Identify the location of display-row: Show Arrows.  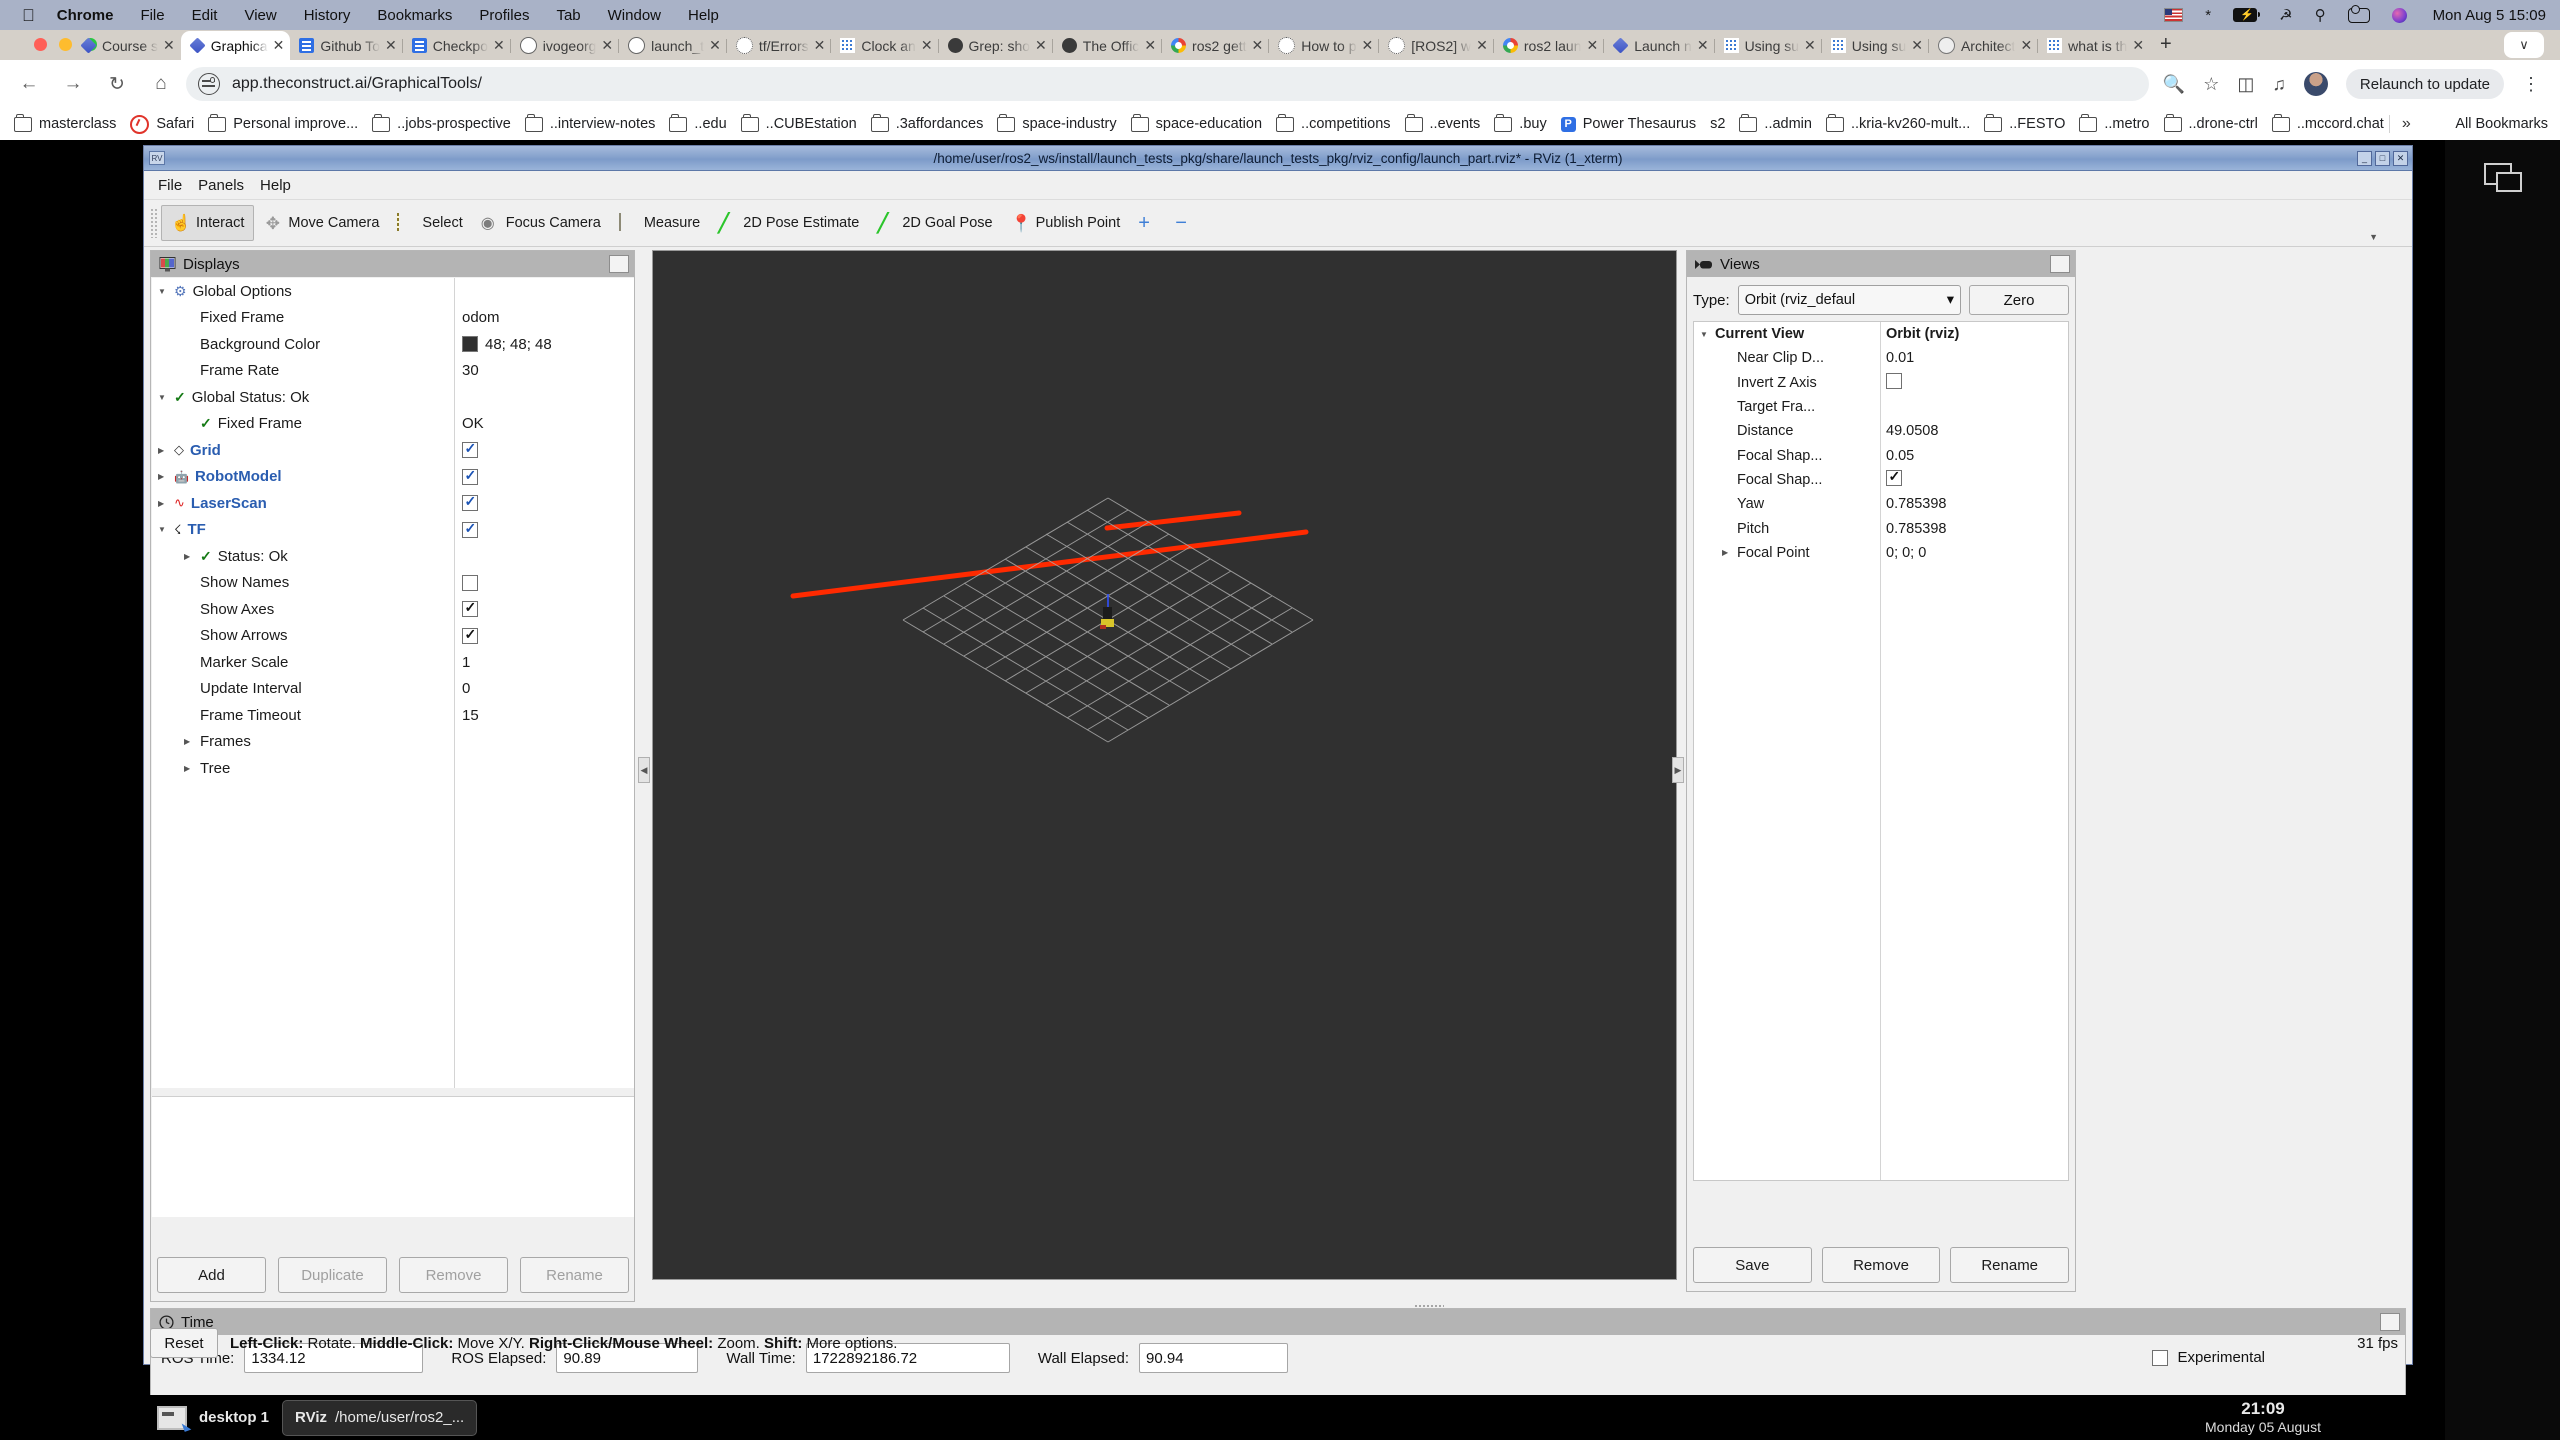
(393, 636).